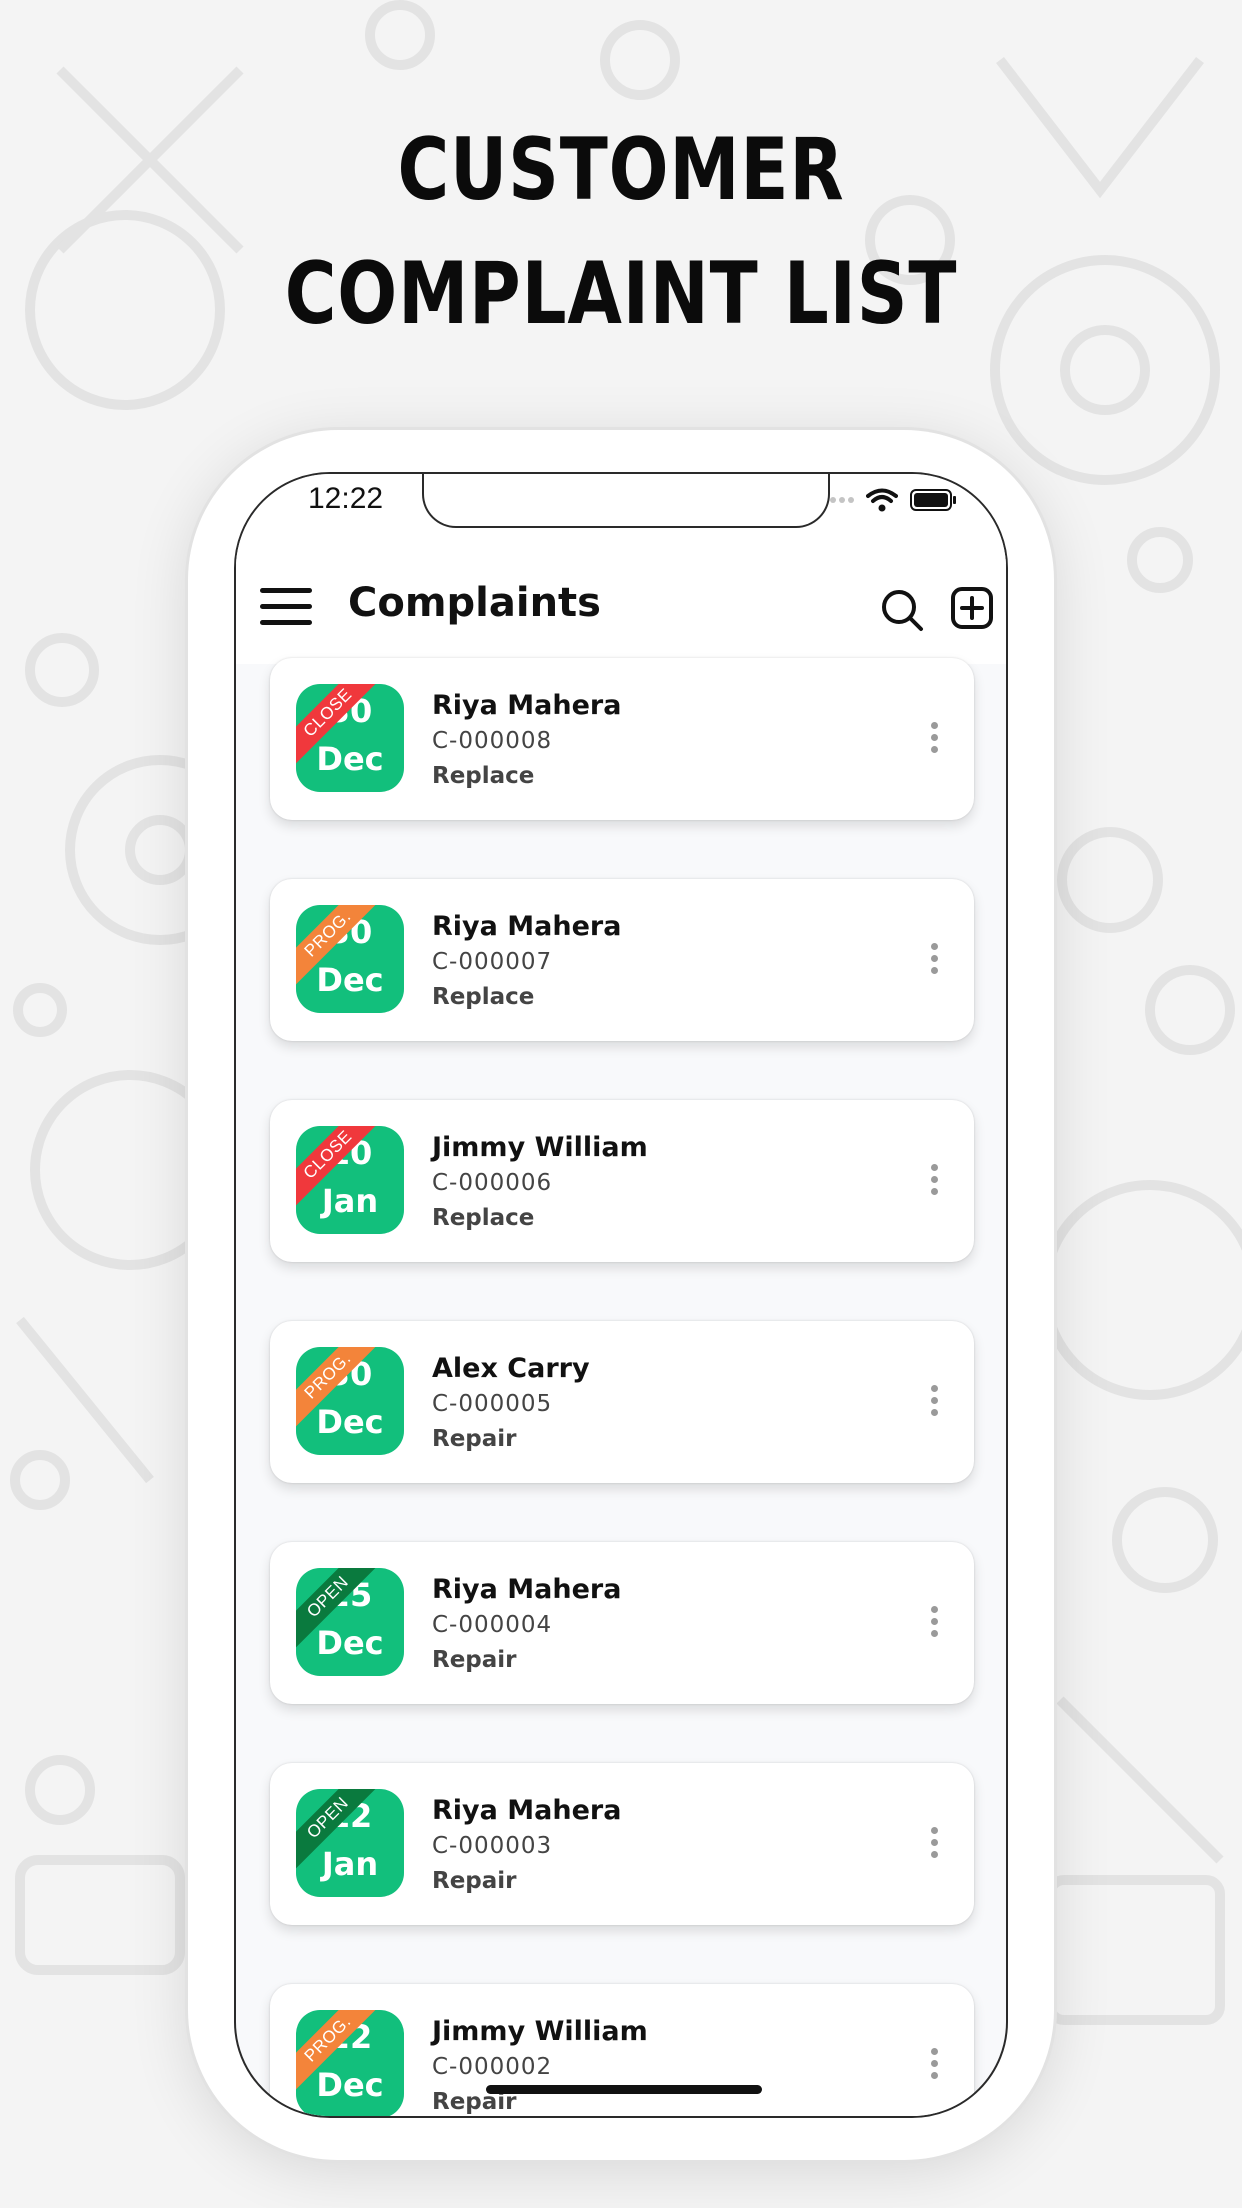 The height and width of the screenshot is (2208, 1242). Describe the element at coordinates (492, 1625) in the screenshot. I see `complaint-id: C-000004` at that location.